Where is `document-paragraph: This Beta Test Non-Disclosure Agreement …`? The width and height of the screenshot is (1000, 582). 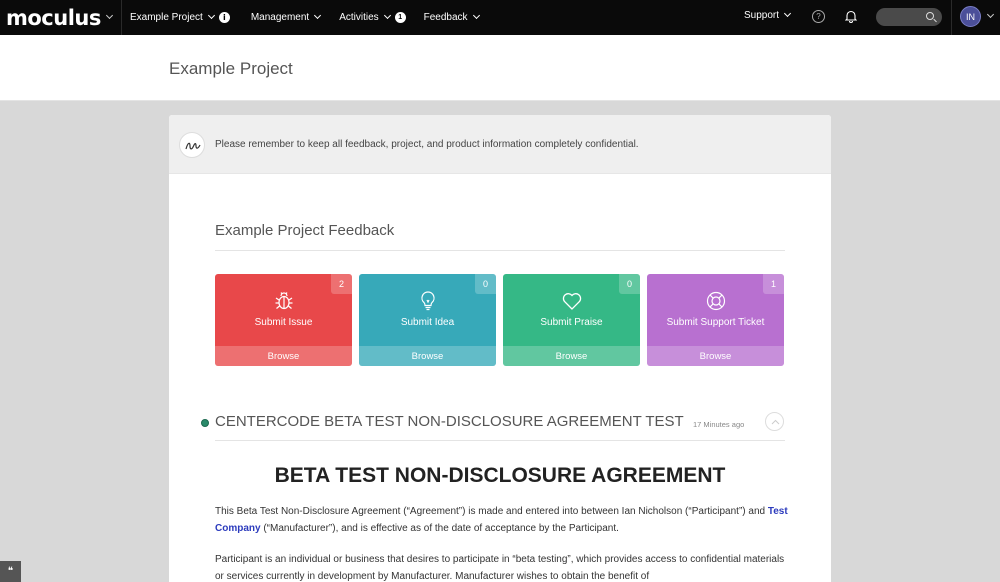
document-paragraph: This Beta Test Non-Disclosure Agreement … is located at coordinates (502, 520).